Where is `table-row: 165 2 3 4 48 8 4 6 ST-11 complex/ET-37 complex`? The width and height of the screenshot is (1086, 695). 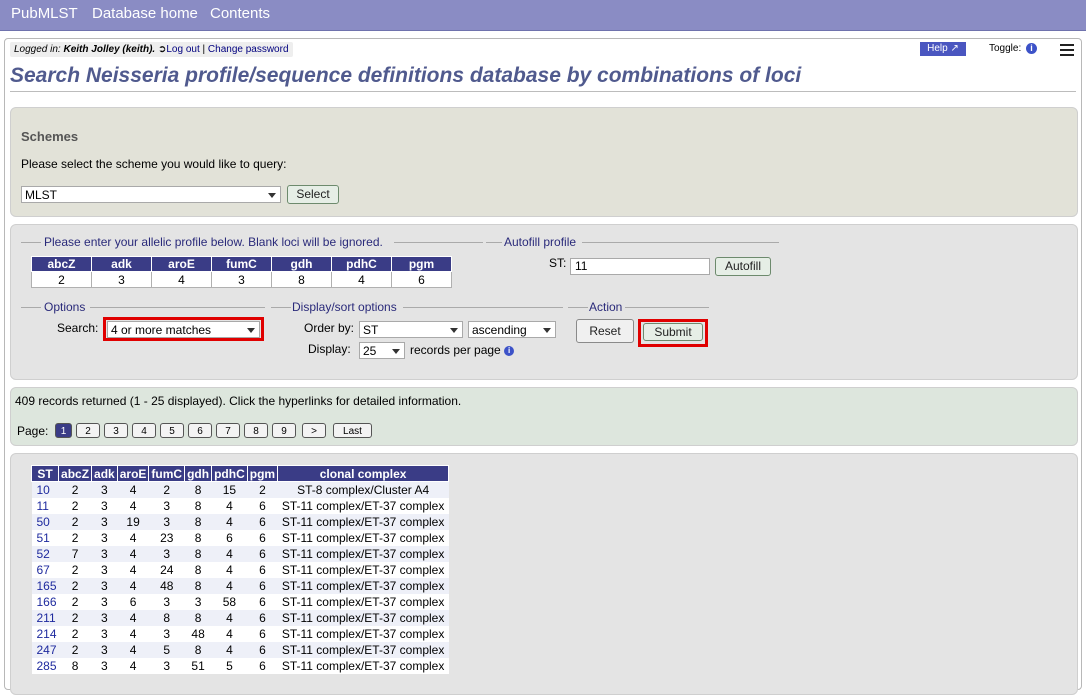
table-row: 165 2 3 4 48 8 4 6 ST-11 complex/ET-37 complex is located at coordinates (240, 586).